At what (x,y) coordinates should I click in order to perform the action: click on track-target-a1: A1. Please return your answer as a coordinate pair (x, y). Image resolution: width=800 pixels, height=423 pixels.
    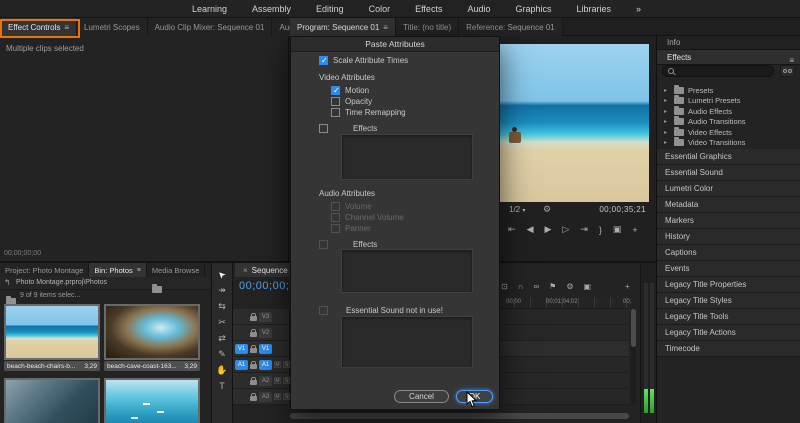
    Looking at the image, I should click on (265, 364).